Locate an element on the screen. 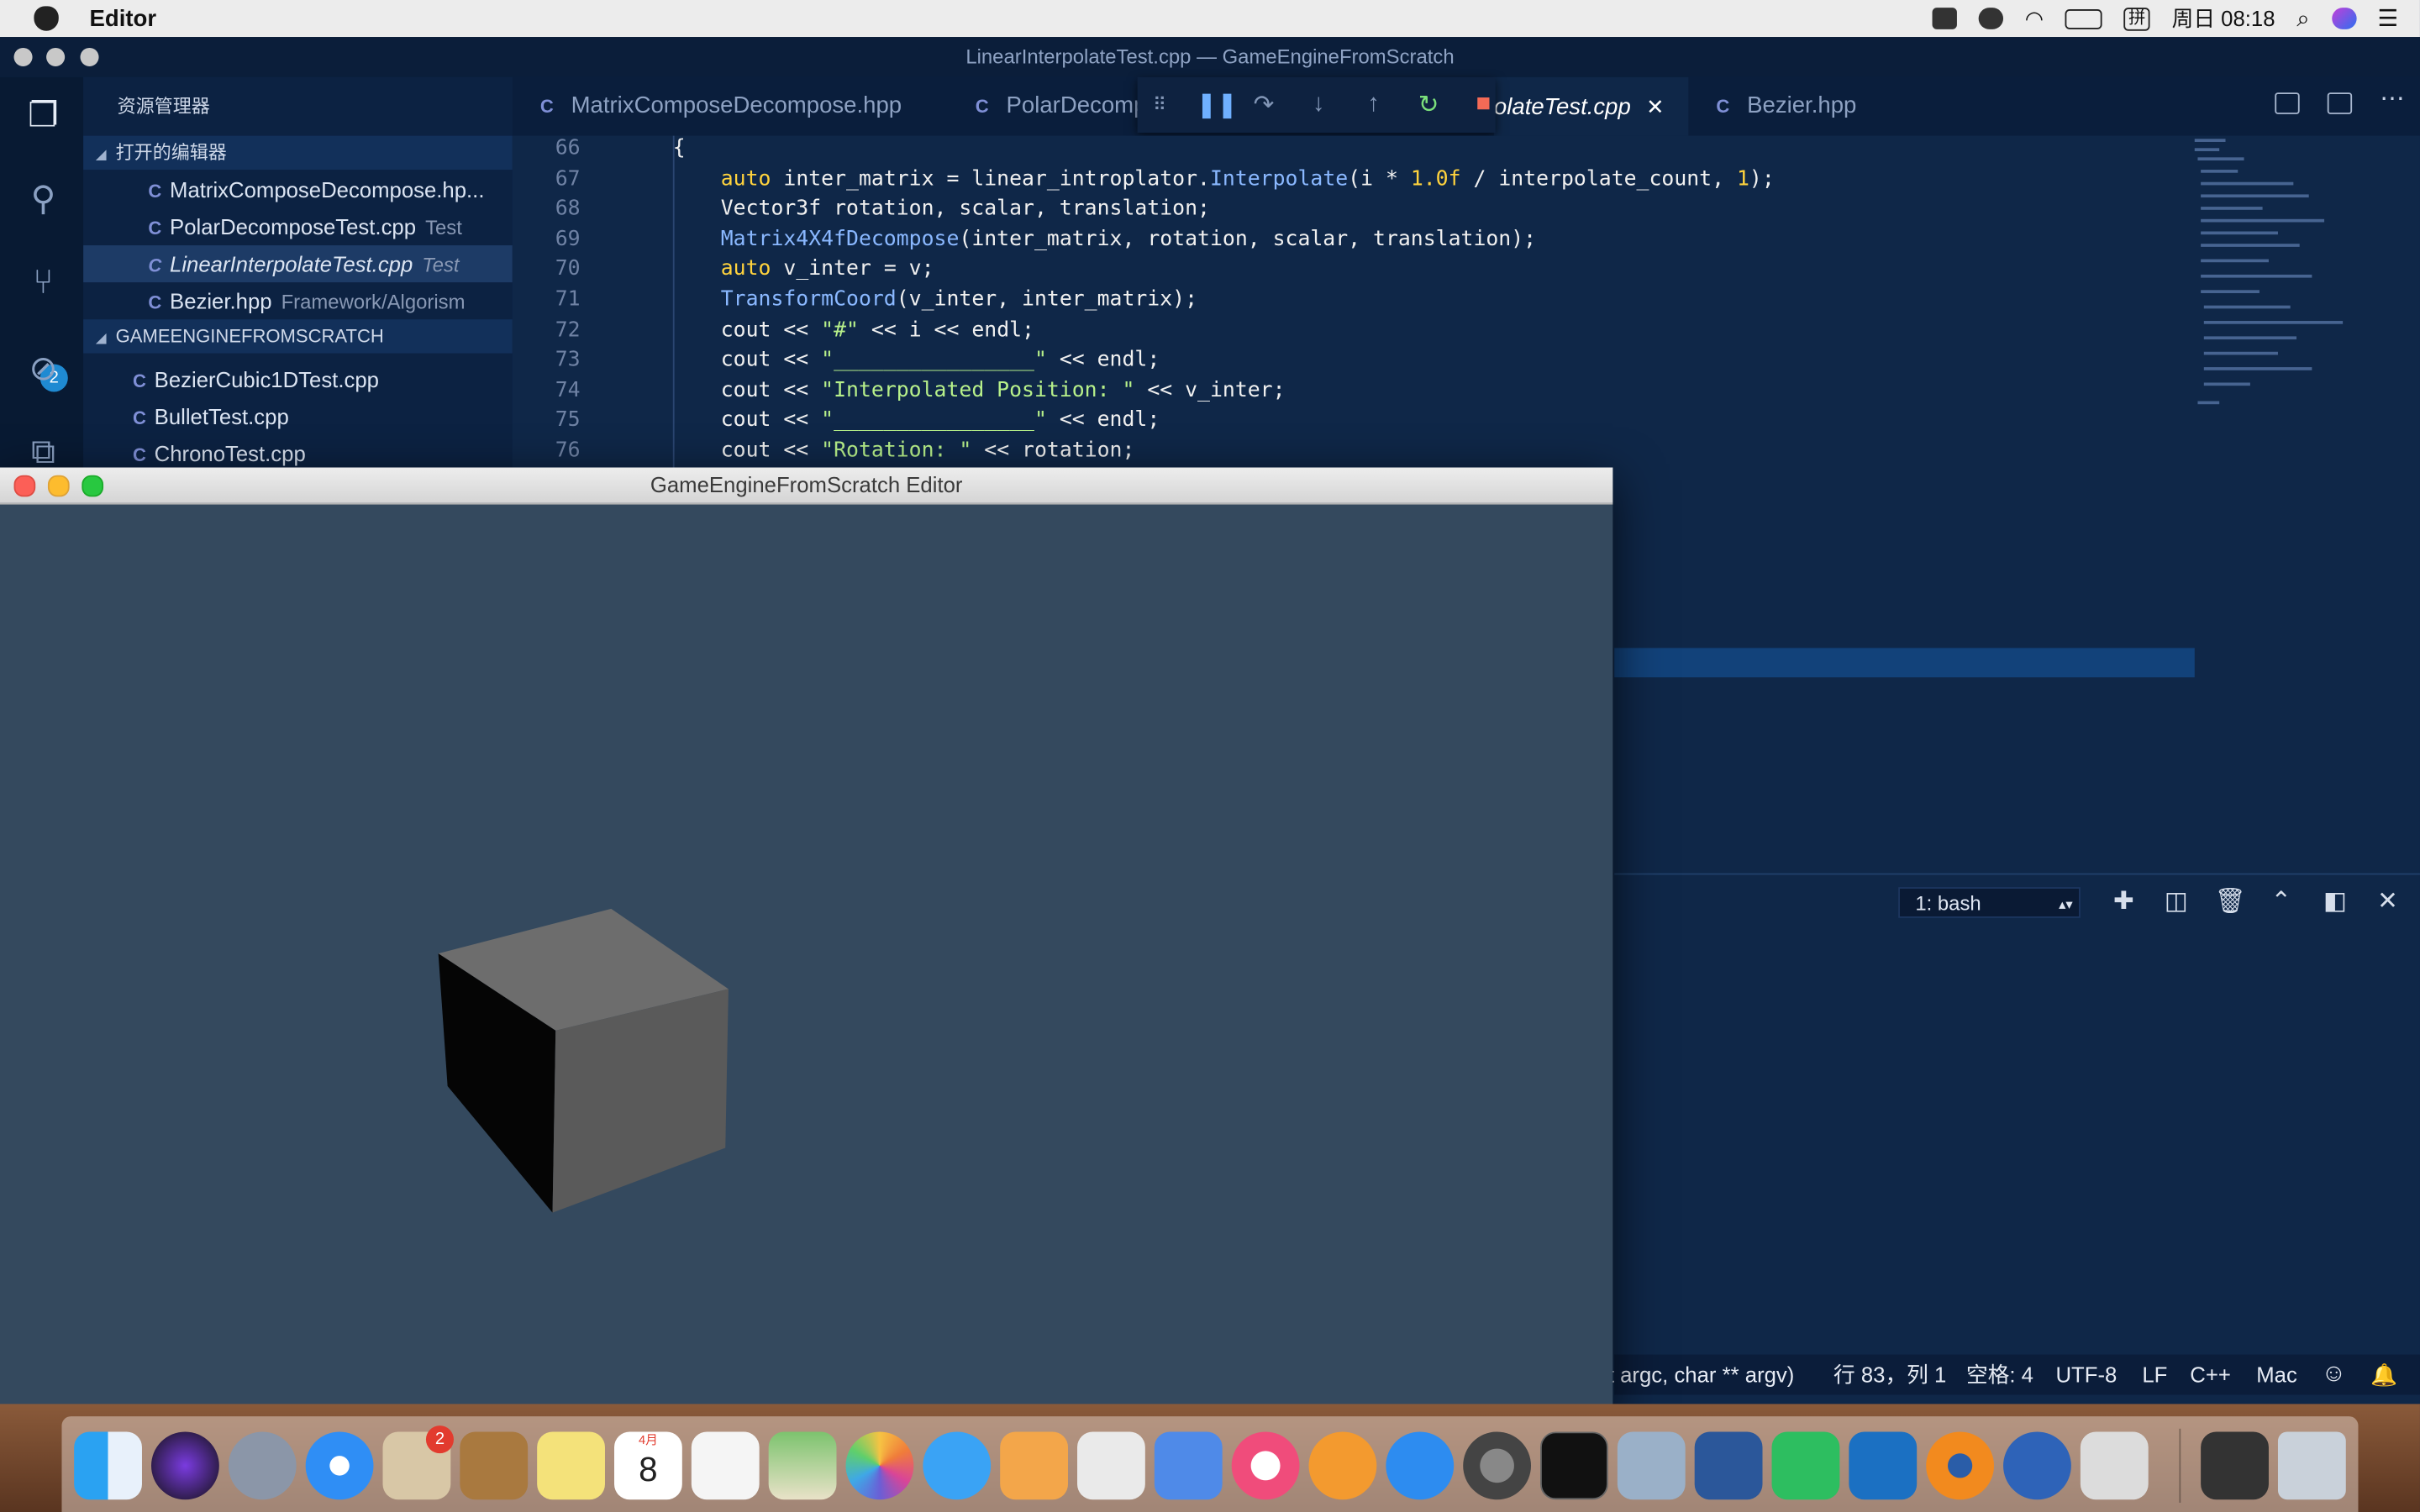  finder-icon is located at coordinates (108, 1465).